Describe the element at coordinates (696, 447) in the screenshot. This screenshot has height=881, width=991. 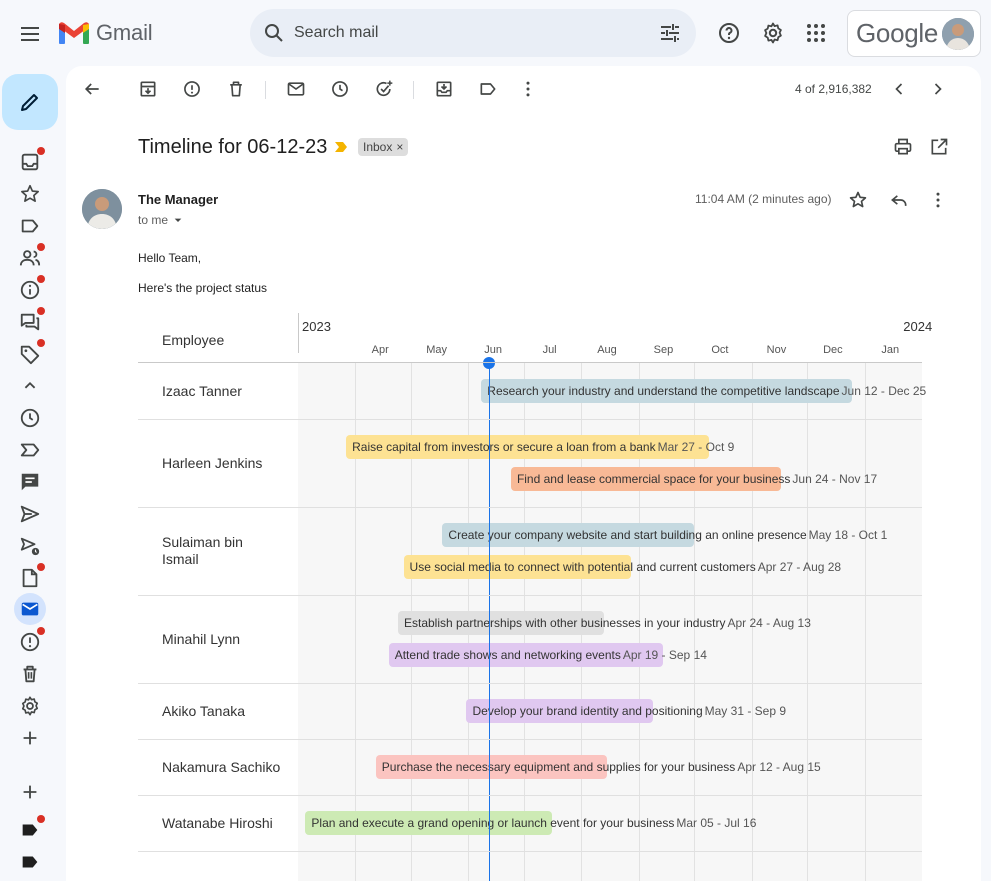
I see `task-dates: Mar 27 - Oct 9` at that location.